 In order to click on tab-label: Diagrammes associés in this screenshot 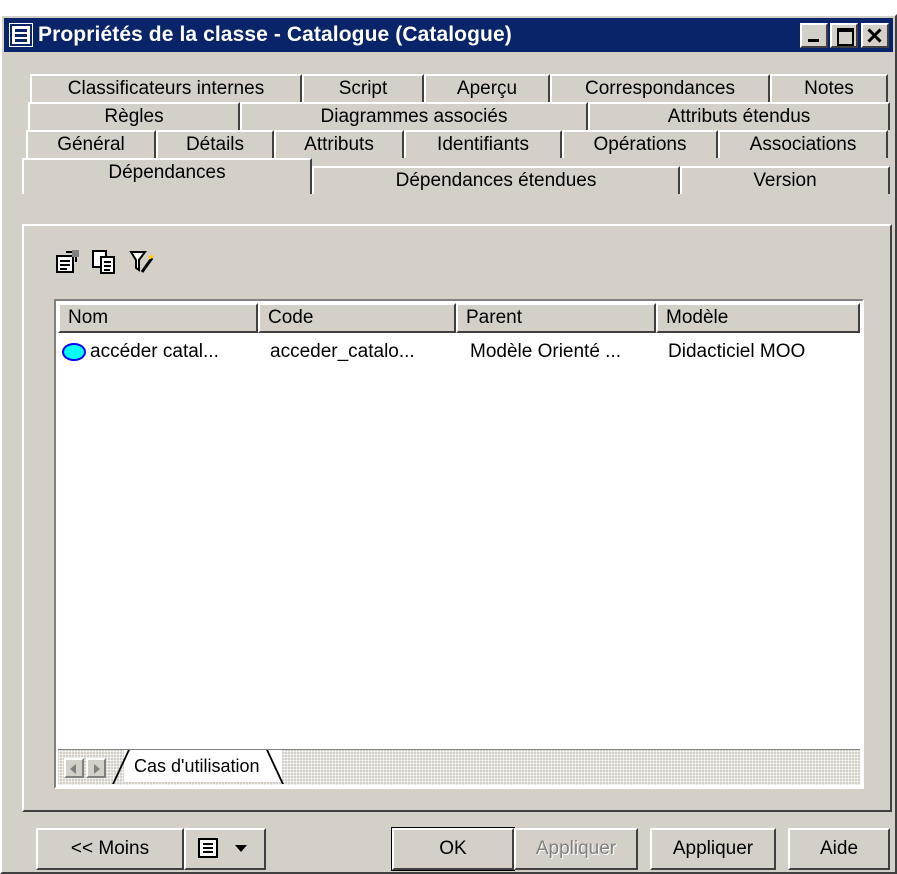, I will do `click(414, 116)`.